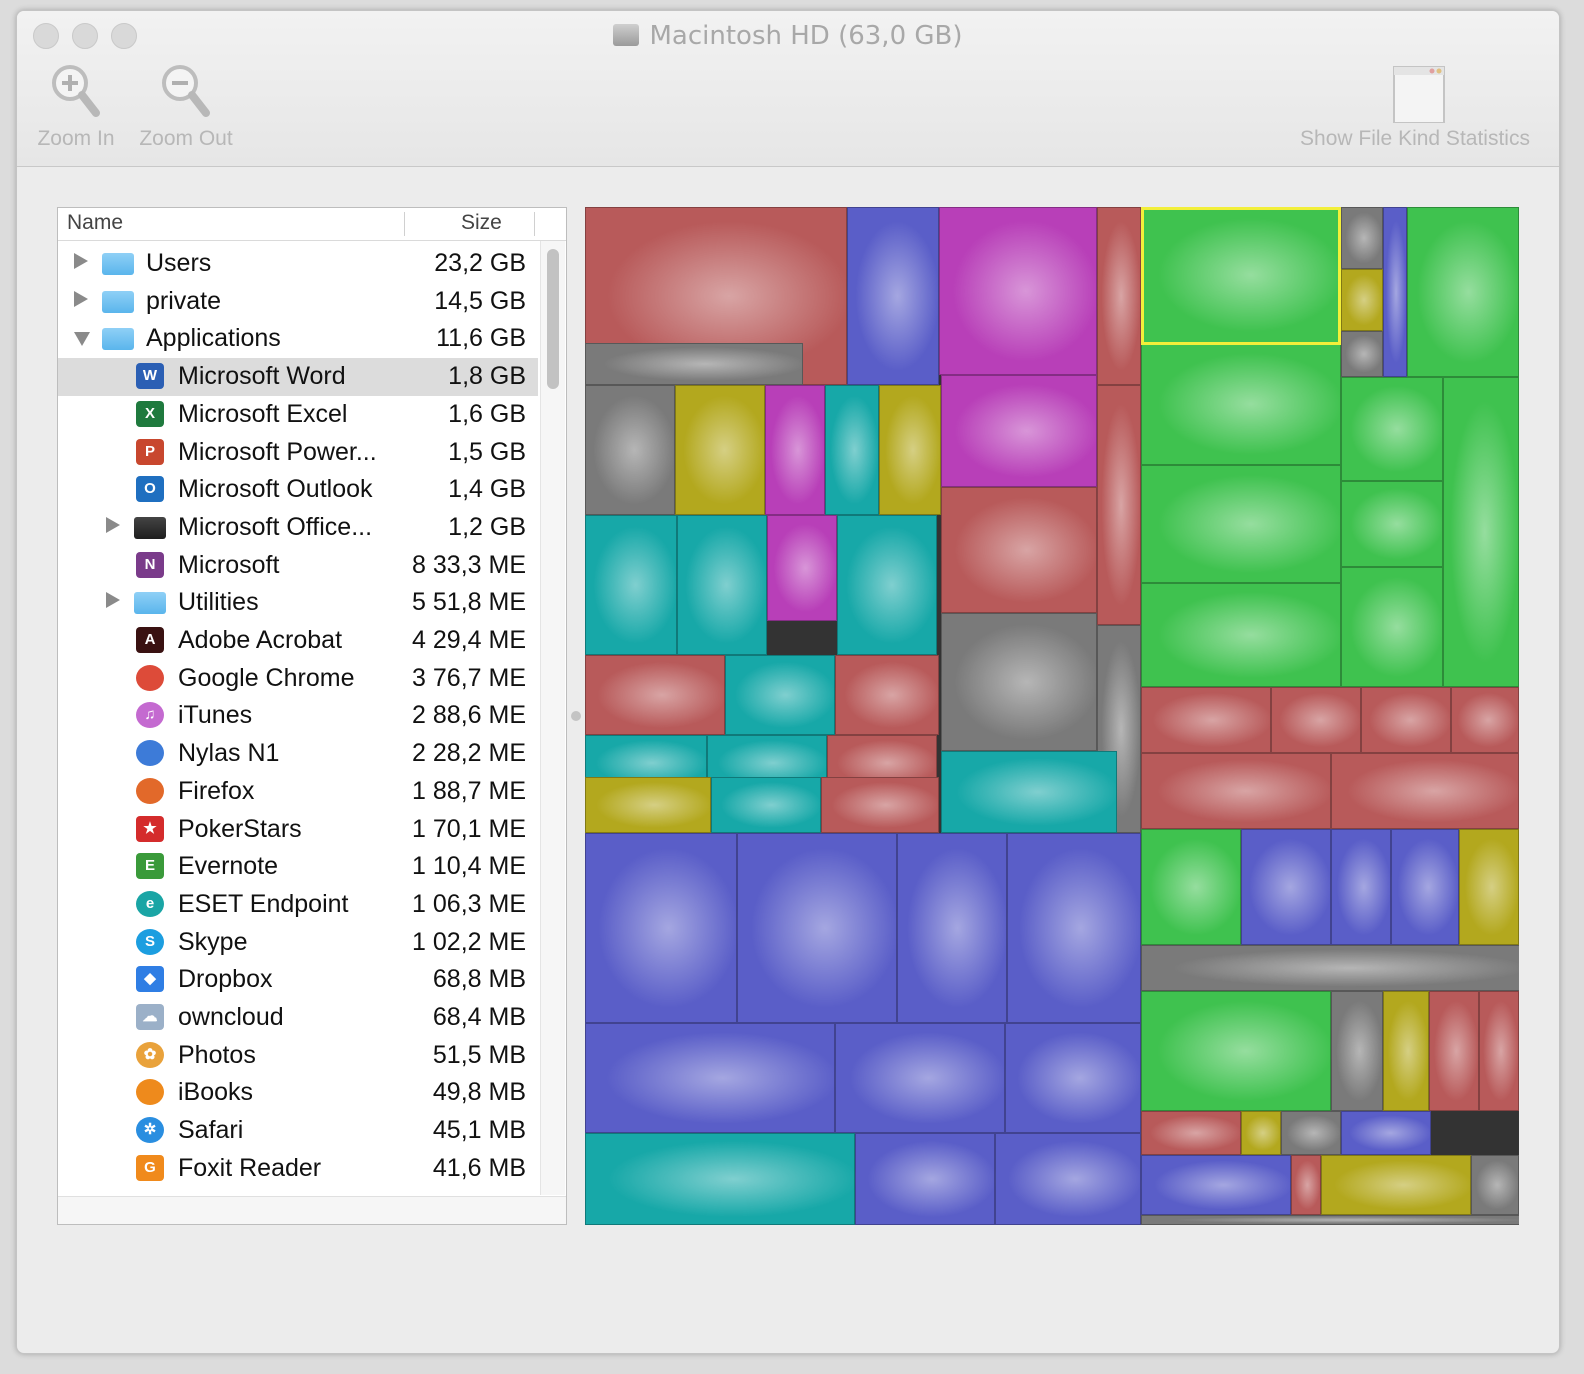  What do you see at coordinates (298, 641) in the screenshot?
I see `outline-row: A Adobe Acrobat 4 29,4 ME` at bounding box center [298, 641].